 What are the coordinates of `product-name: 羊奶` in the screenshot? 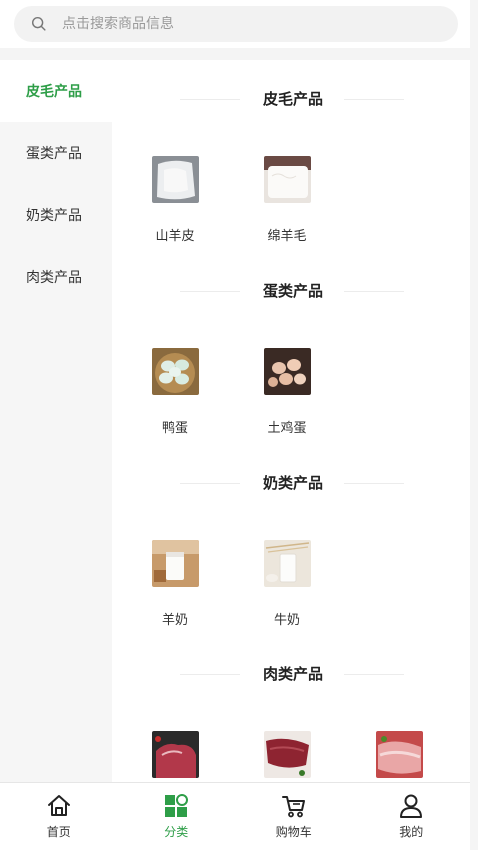 It's located at (174, 620).